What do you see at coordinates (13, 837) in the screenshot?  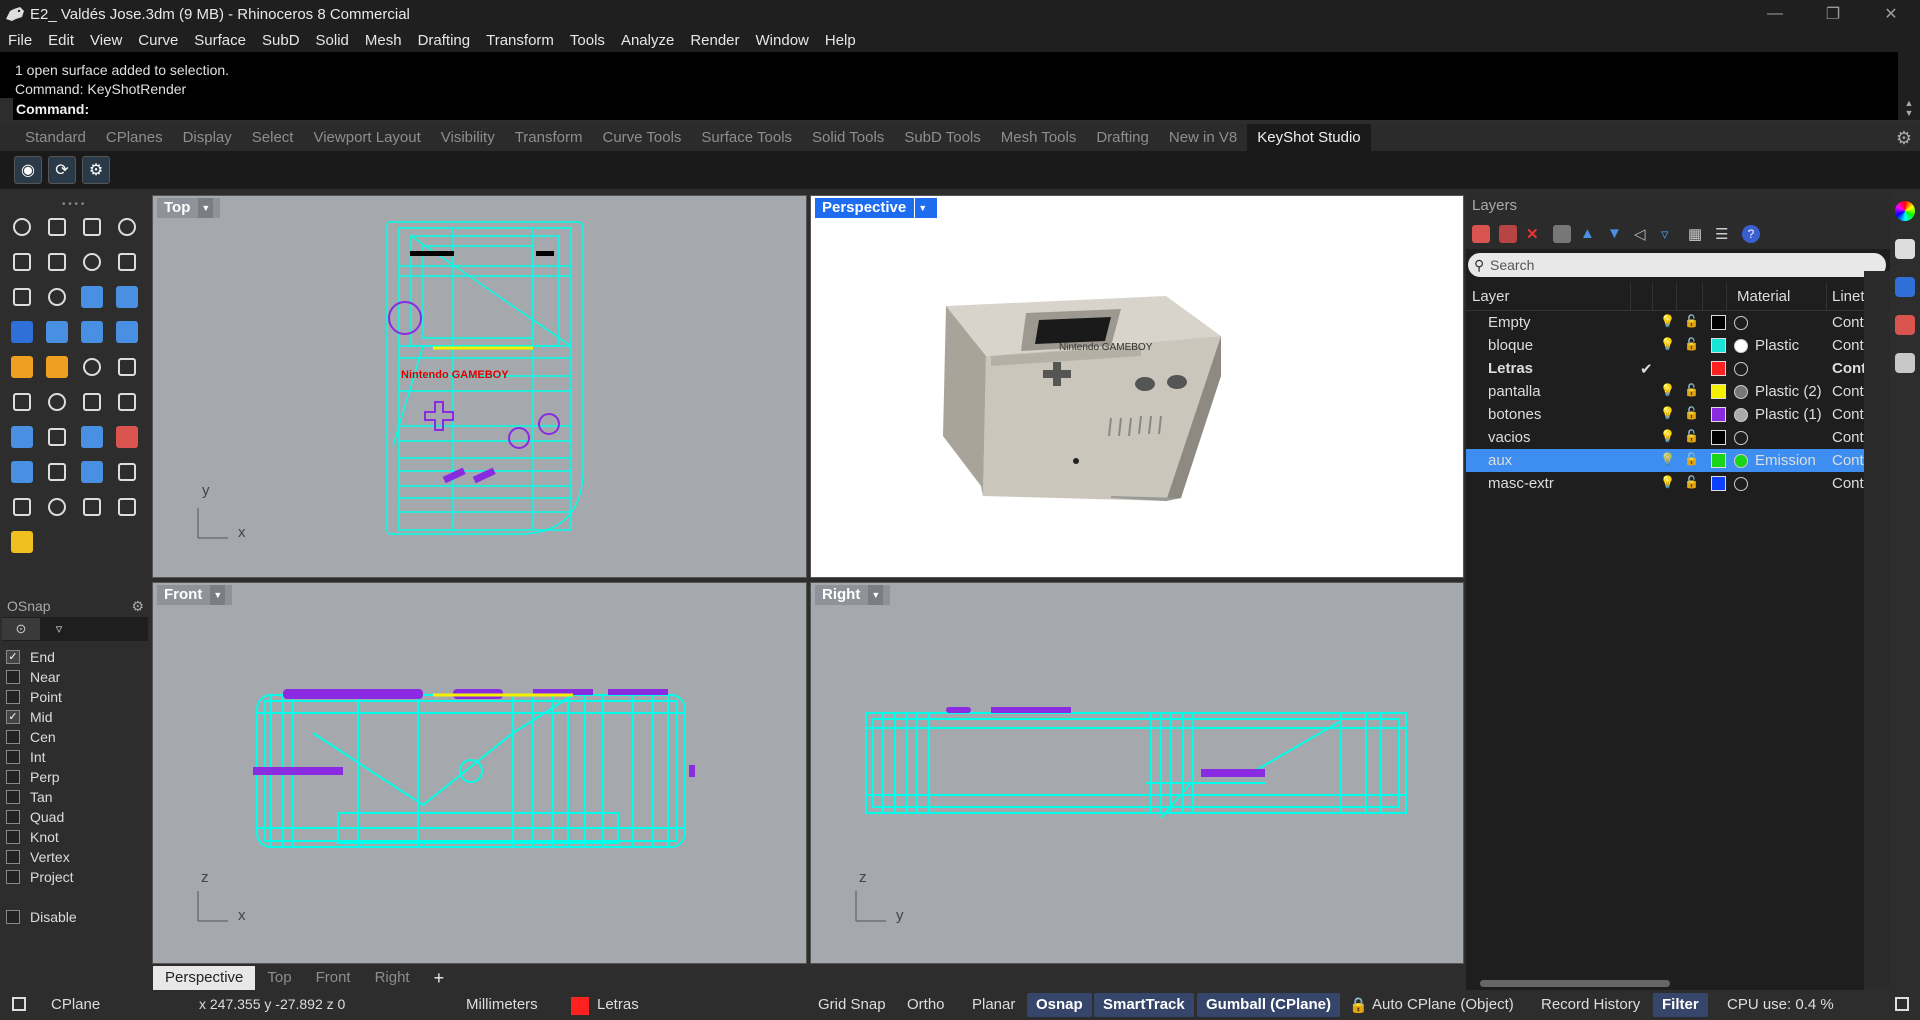 I see `checkbox-knot` at bounding box center [13, 837].